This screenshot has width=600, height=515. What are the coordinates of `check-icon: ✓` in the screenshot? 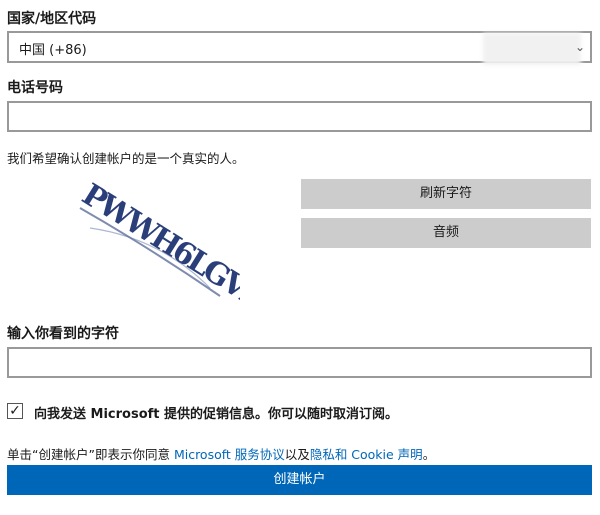 It's located at (15, 411).